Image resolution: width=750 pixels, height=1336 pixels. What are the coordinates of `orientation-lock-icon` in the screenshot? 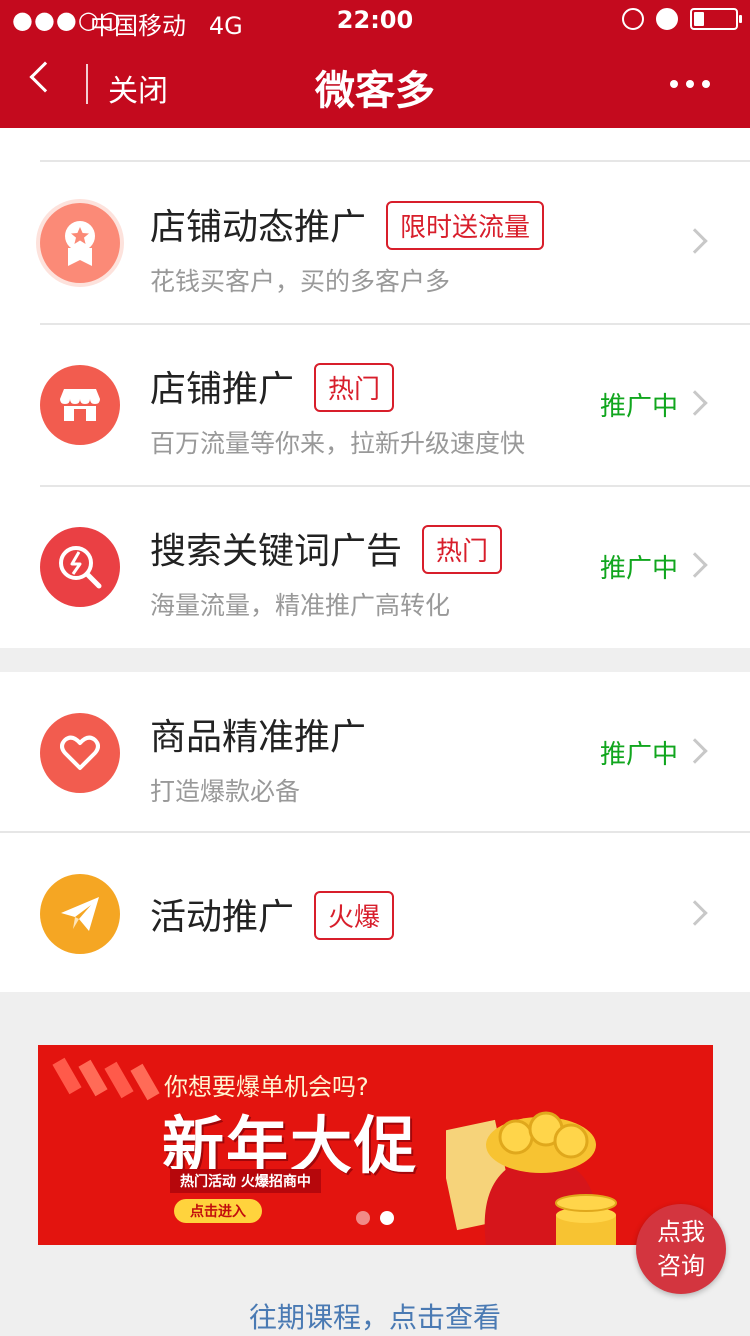 It's located at (633, 19).